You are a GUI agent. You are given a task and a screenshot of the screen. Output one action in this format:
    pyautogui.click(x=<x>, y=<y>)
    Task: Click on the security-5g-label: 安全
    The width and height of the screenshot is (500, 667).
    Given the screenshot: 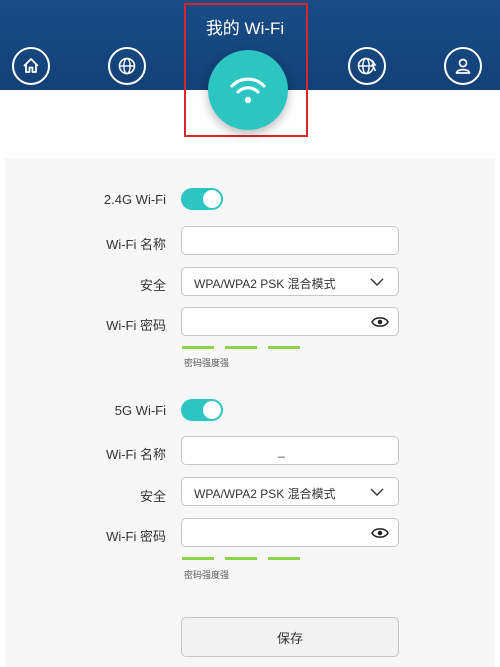 What is the action you would take?
    pyautogui.click(x=152, y=496)
    